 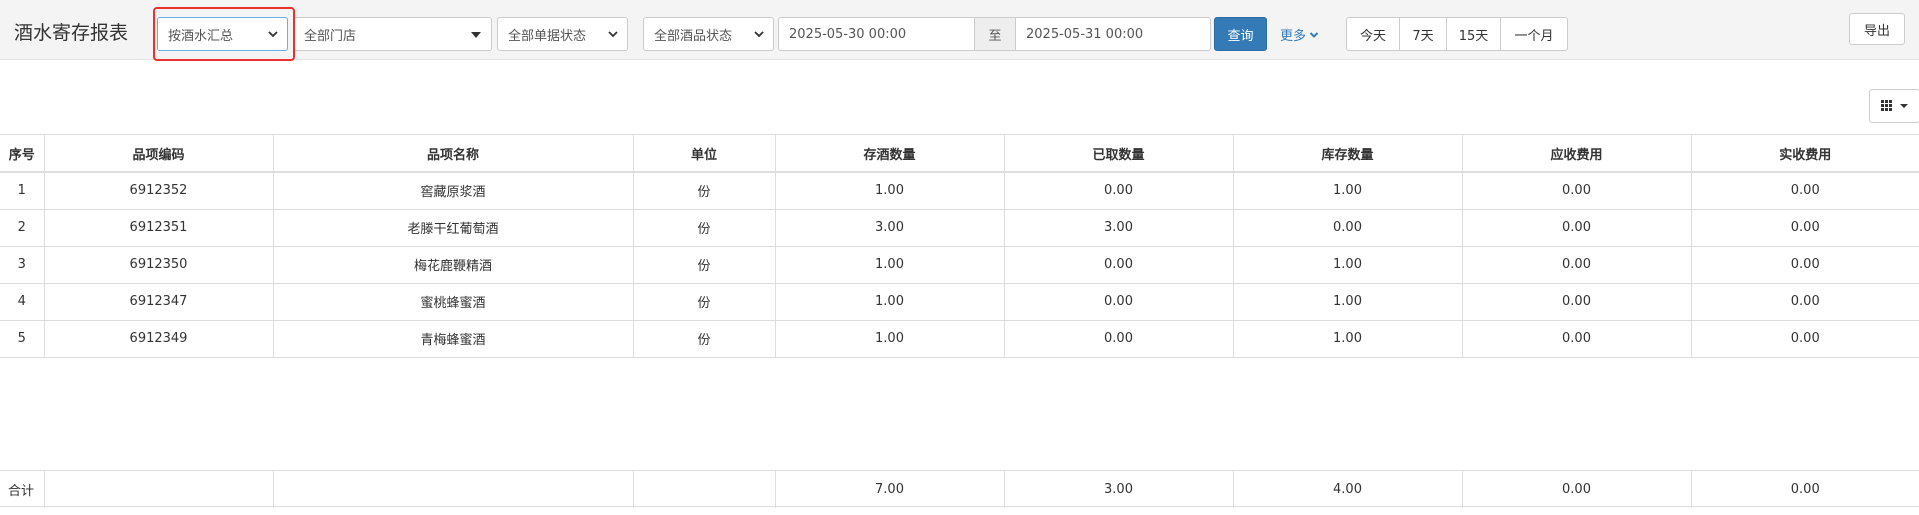 I want to click on totals-label: 合计, so click(x=22, y=489).